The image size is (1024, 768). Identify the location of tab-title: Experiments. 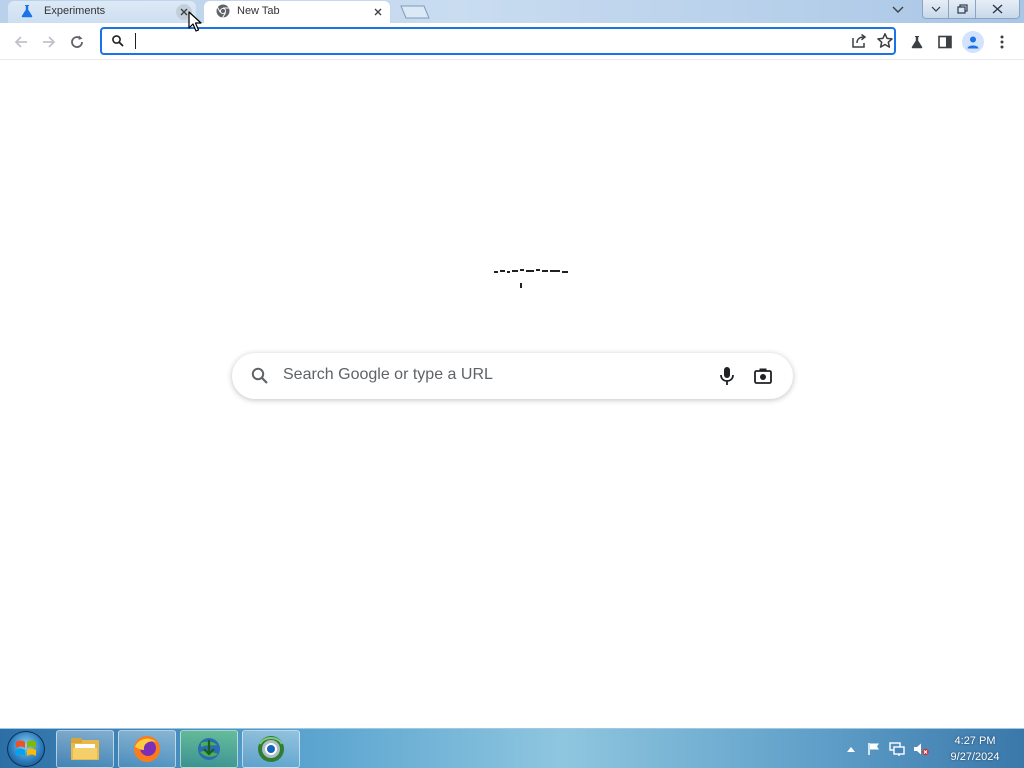
(75, 11).